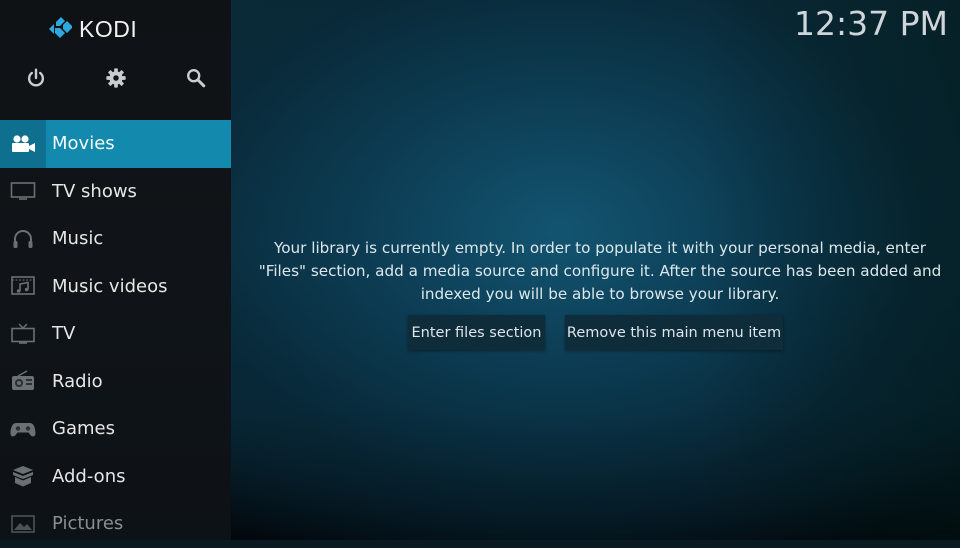 The width and height of the screenshot is (960, 548). I want to click on power-button, so click(36, 78).